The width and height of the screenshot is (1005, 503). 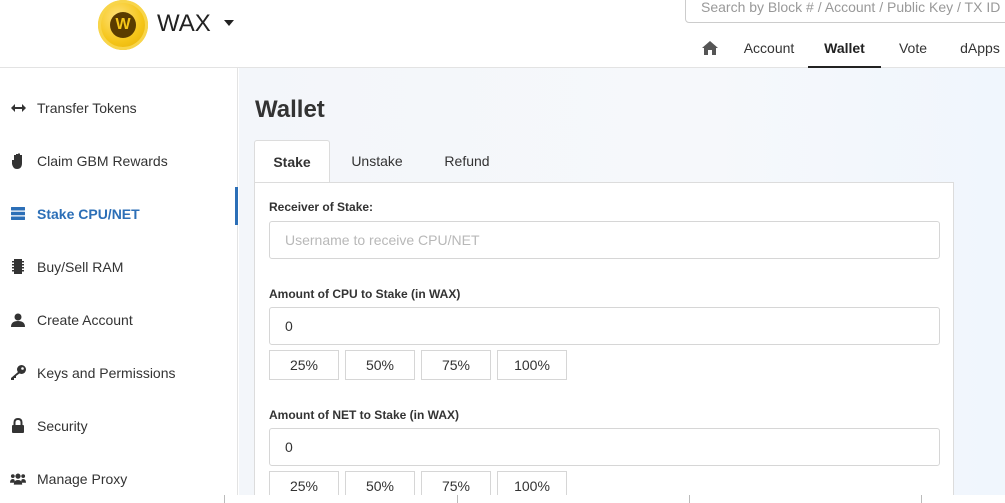 What do you see at coordinates (18, 161) in the screenshot?
I see `hand-icon` at bounding box center [18, 161].